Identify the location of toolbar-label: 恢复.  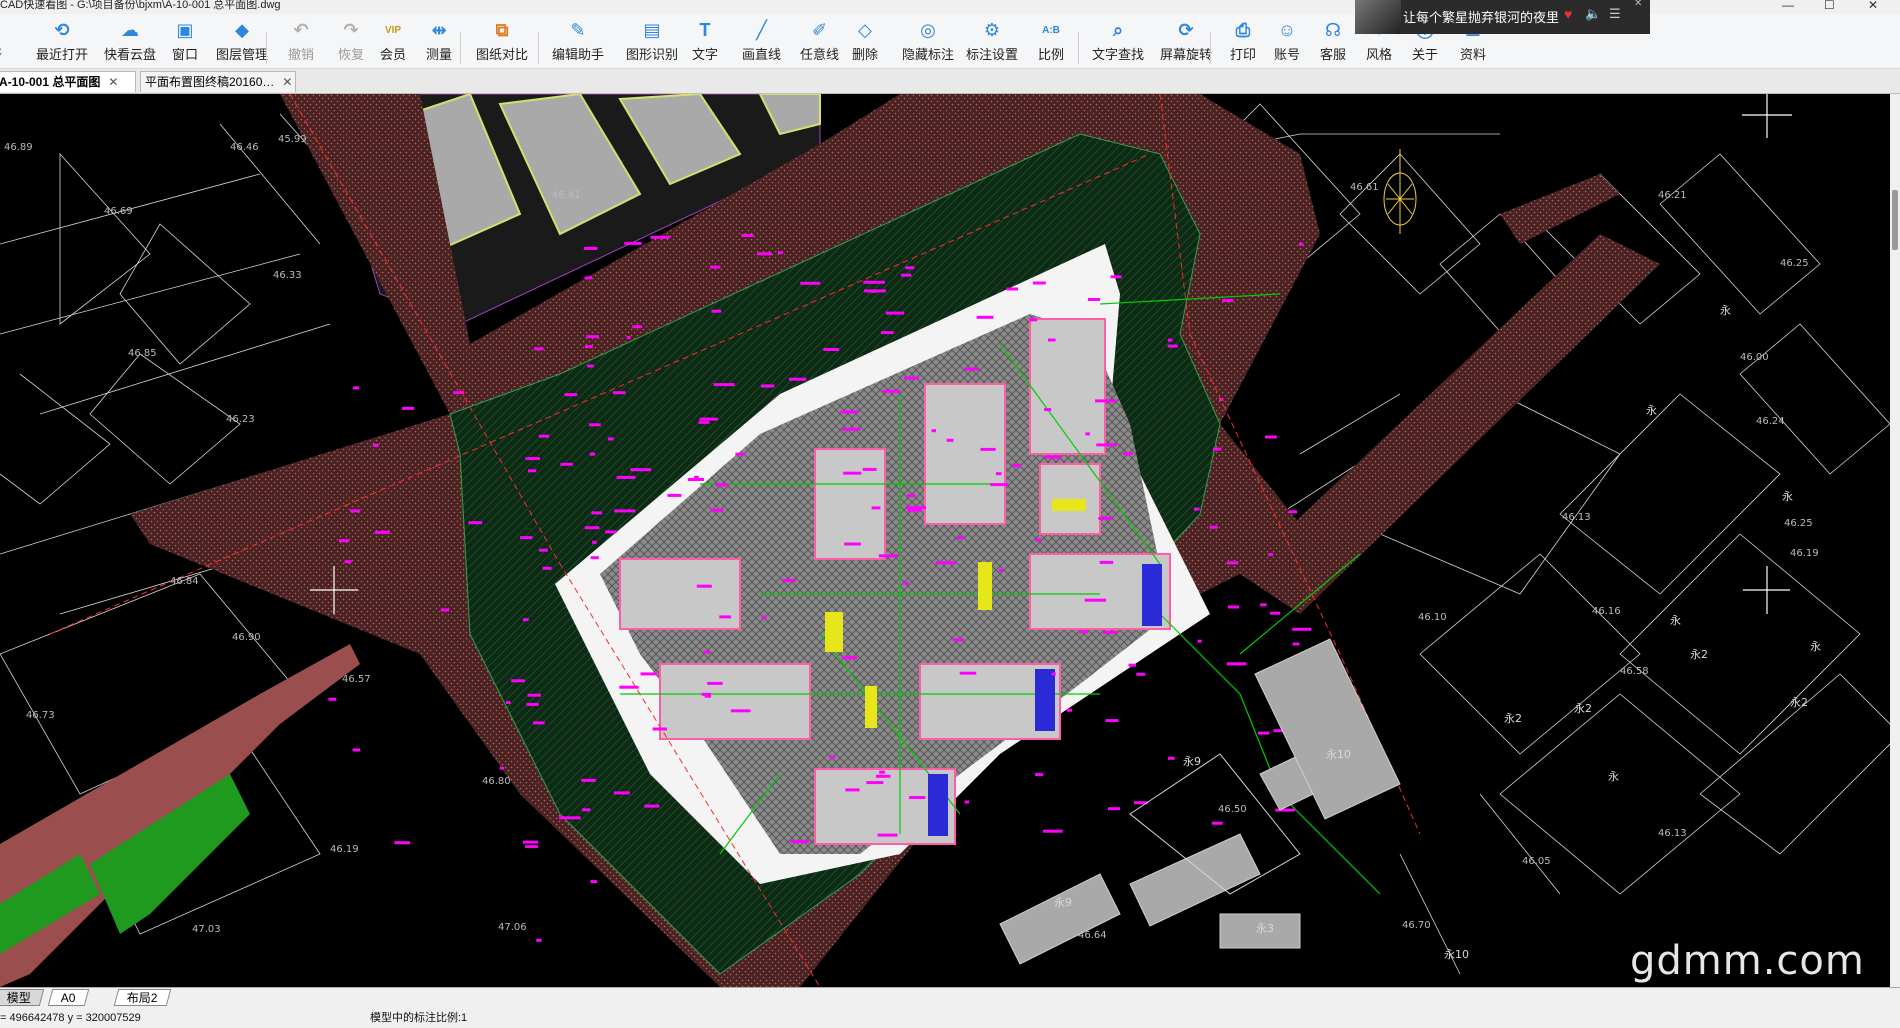
(351, 54).